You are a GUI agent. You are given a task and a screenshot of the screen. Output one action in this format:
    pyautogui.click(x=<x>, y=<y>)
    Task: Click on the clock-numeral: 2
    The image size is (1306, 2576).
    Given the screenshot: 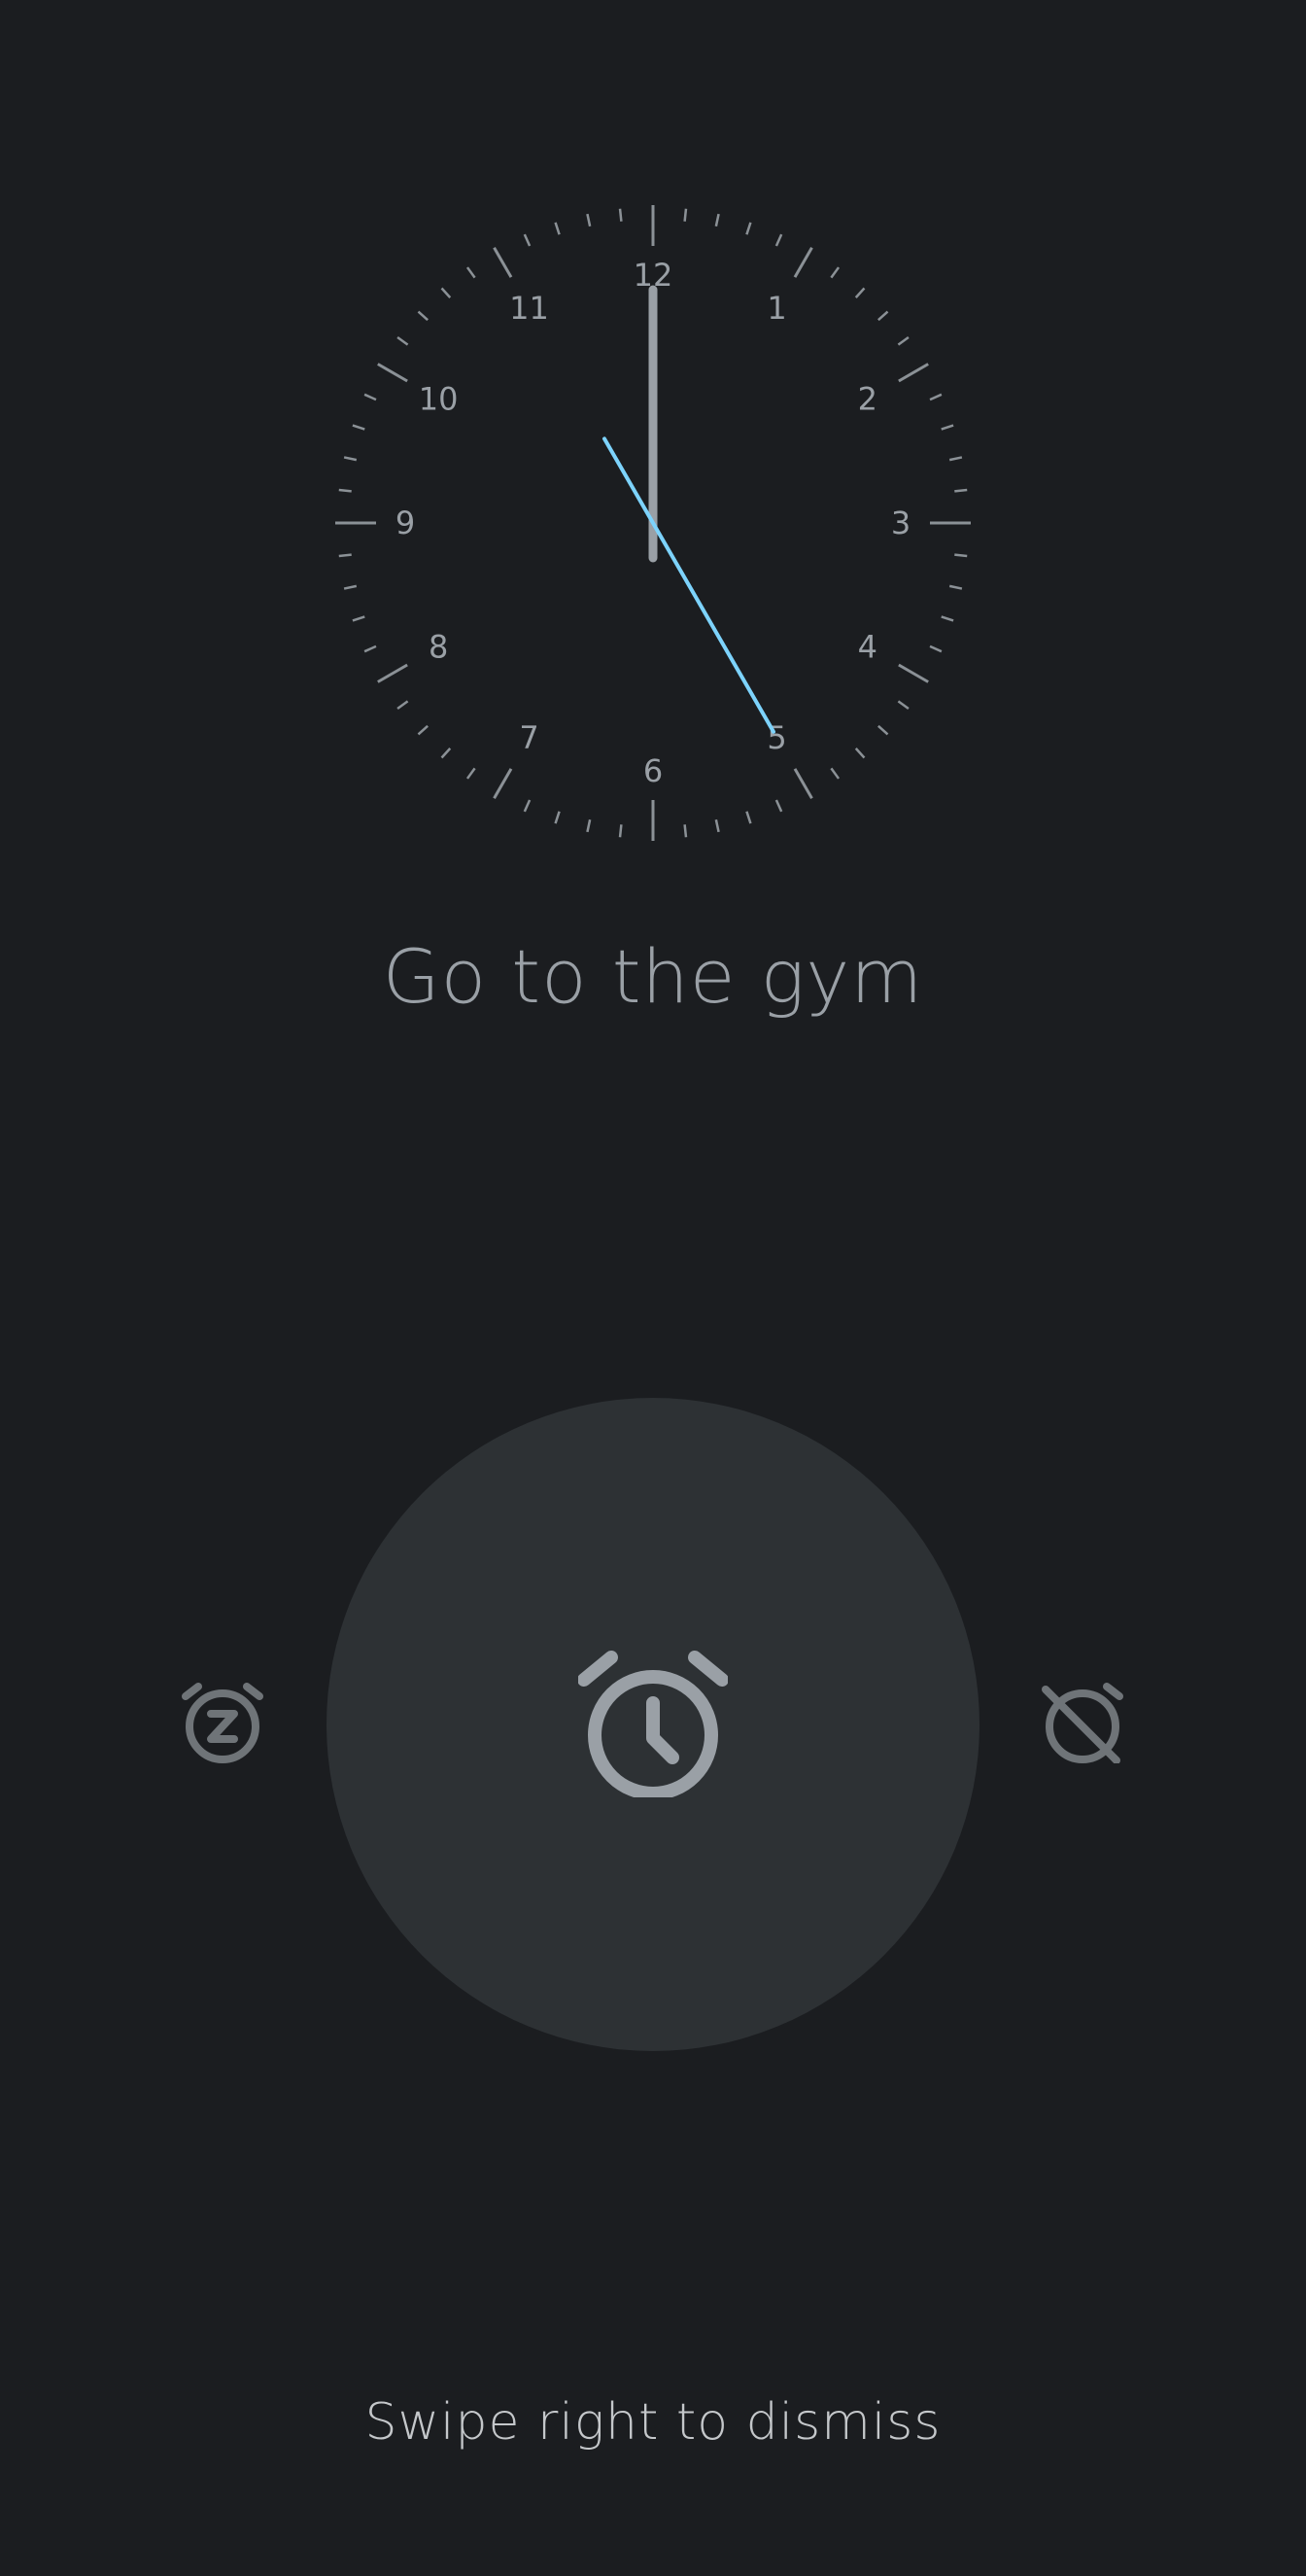 What is the action you would take?
    pyautogui.click(x=867, y=399)
    